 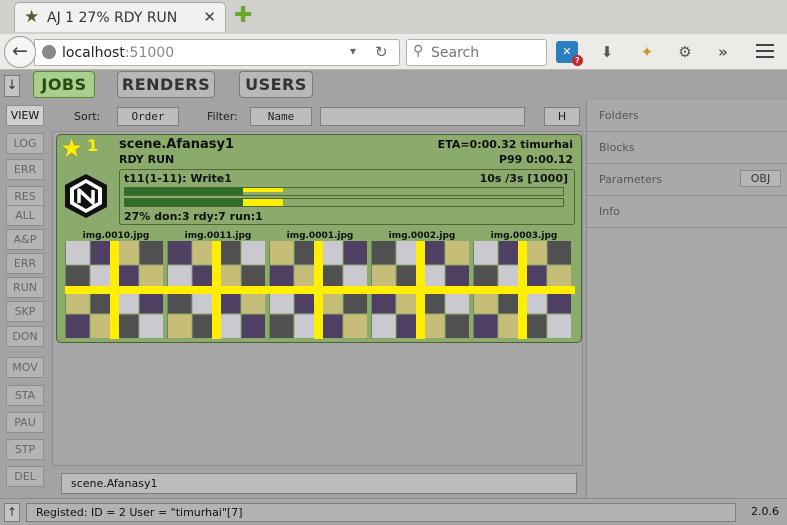 What do you see at coordinates (524, 236) in the screenshot?
I see `thumbnail-label: img.0003.jpg` at bounding box center [524, 236].